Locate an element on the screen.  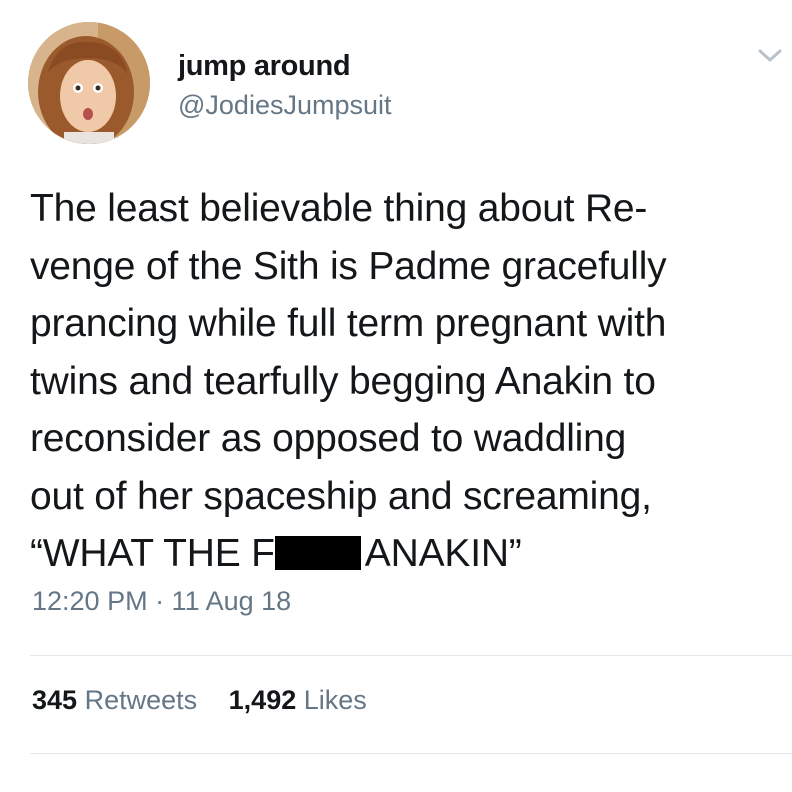
avatar is located at coordinates (89, 83).